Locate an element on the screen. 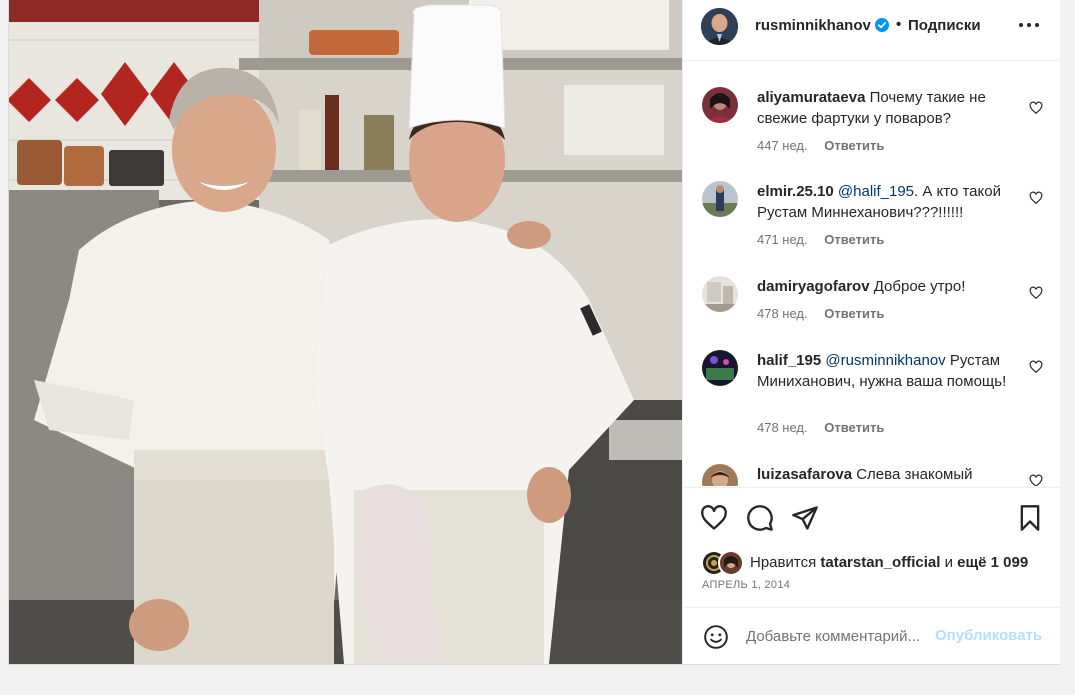  likes-summary: Нравится tatarstan_official и ещё 1 099 is located at coordinates (889, 562).